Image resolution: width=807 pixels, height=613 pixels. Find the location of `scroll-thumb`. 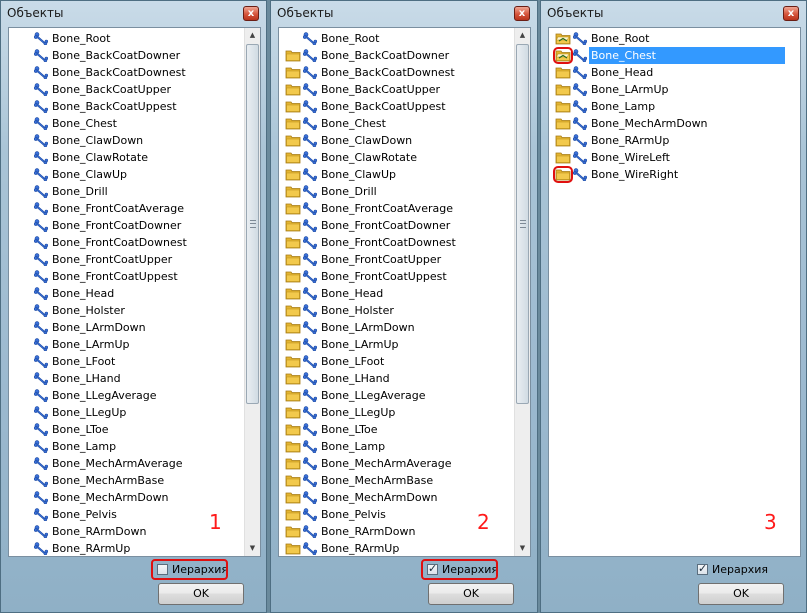

scroll-thumb is located at coordinates (252, 224).